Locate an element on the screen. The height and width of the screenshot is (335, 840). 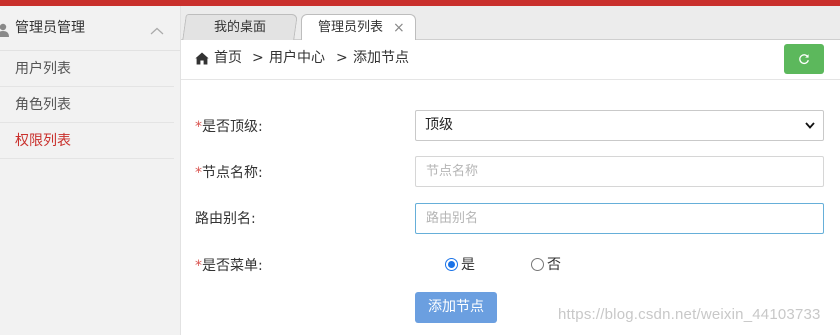
tab-my-desktop: 我的桌面 is located at coordinates (240, 27).